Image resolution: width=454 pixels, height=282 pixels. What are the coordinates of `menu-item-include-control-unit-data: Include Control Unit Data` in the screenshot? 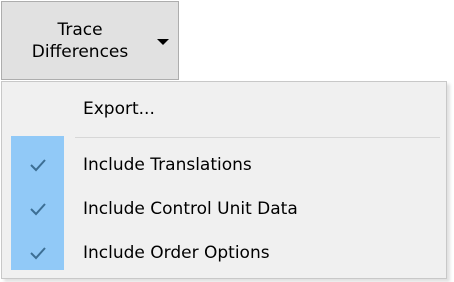 It's located at (224, 209).